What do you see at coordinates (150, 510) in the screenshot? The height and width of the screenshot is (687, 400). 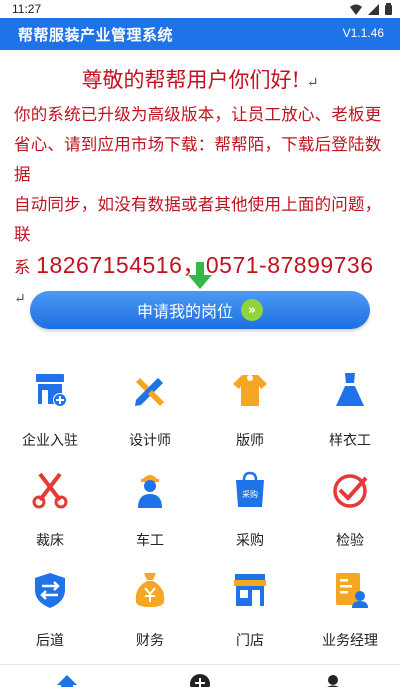 I see `grid-item-sewing: 车工` at bounding box center [150, 510].